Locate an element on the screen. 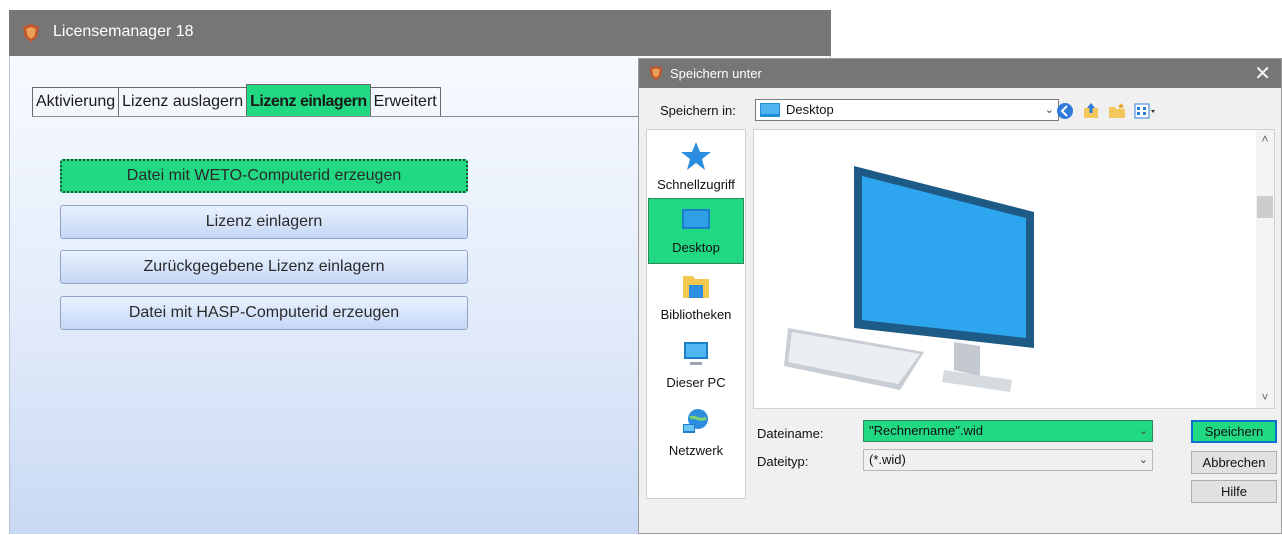 The height and width of the screenshot is (535, 1282). dialog-titlebar: Speichern unter ✕ is located at coordinates (960, 73).